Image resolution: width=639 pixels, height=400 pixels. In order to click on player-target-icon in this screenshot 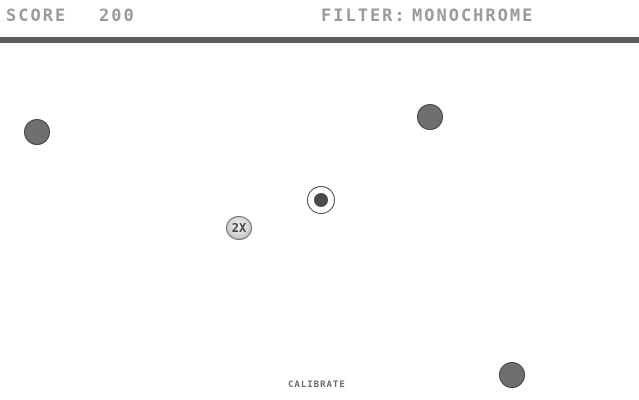, I will do `click(321, 200)`.